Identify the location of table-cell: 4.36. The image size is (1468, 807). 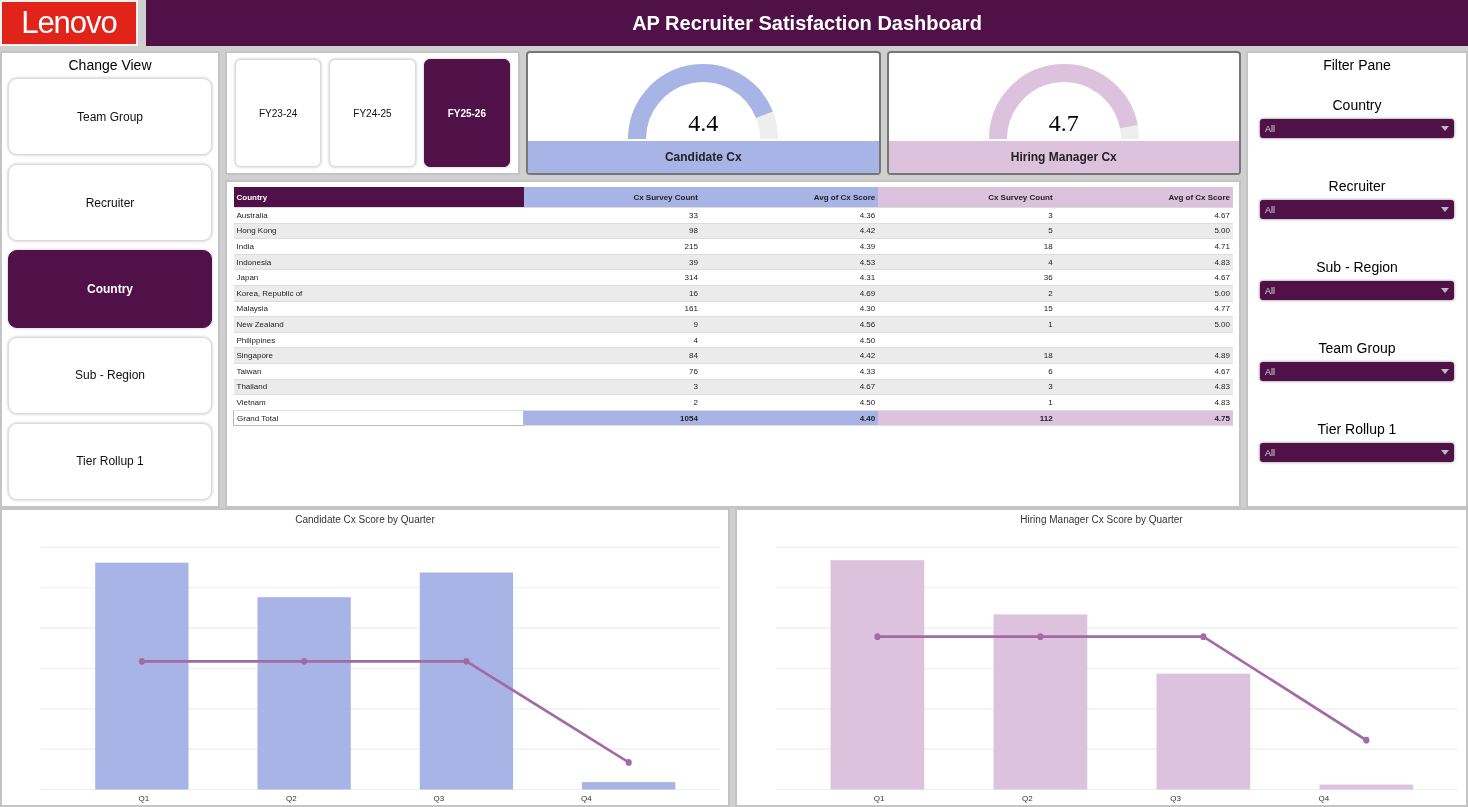
(789, 215).